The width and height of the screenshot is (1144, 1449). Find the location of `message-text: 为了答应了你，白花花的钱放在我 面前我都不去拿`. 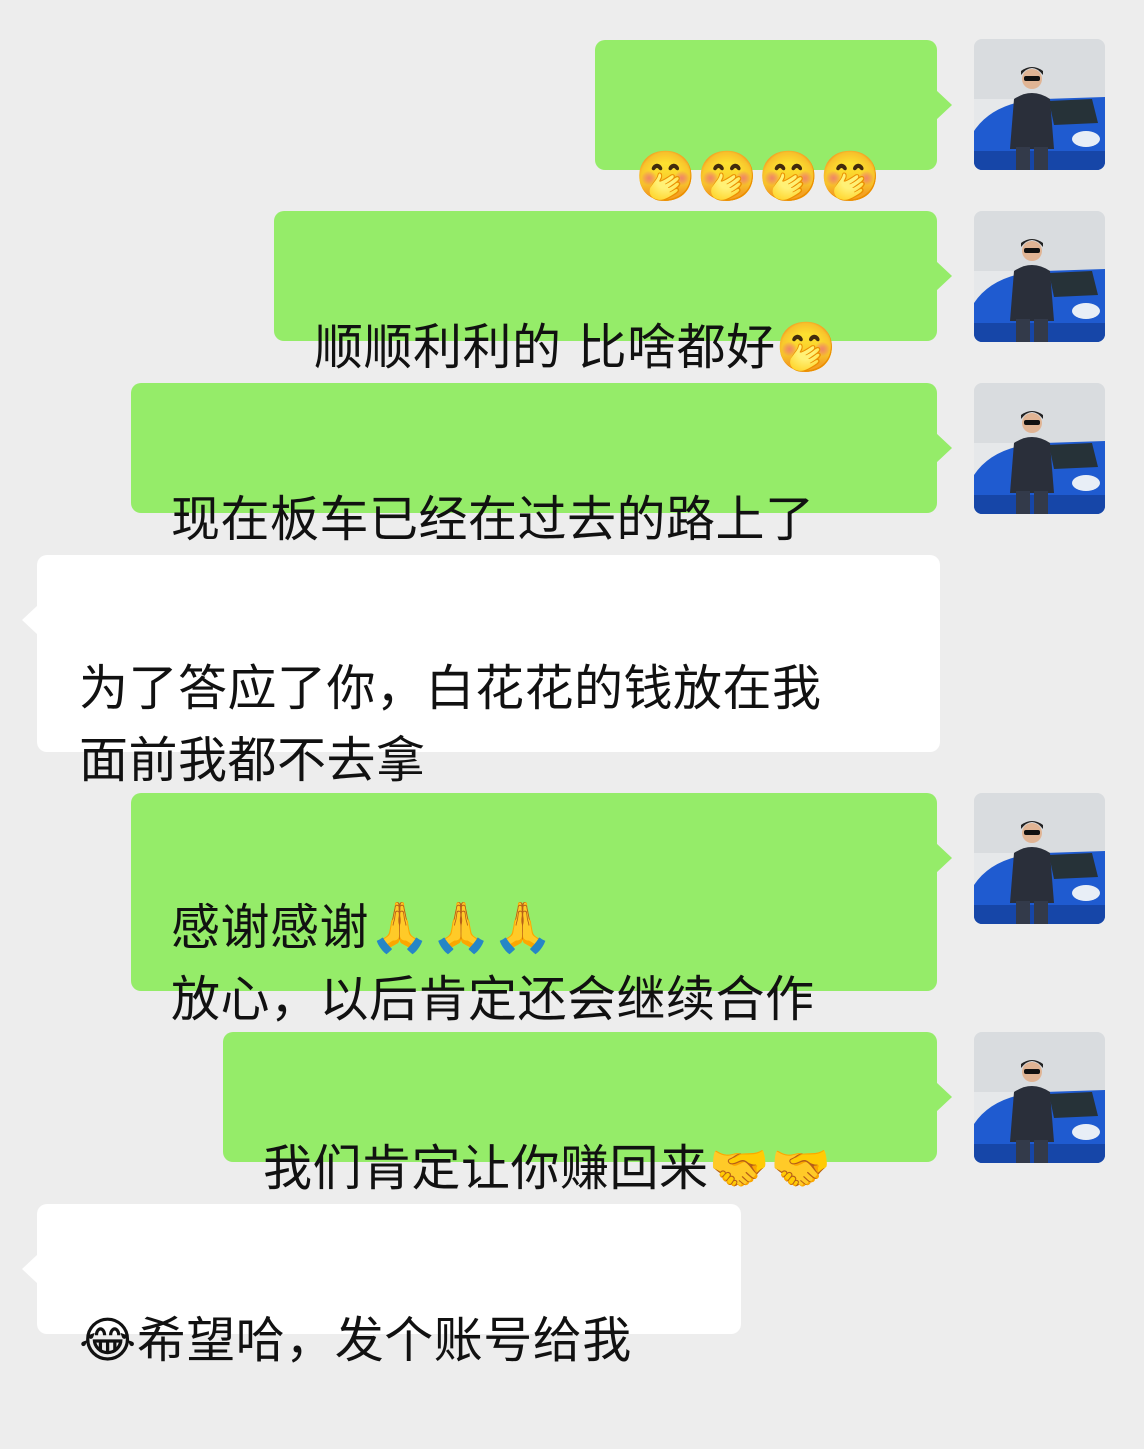

message-text: 为了答应了你，白花花的钱放在我 面前我都不去拿 is located at coordinates (450, 724).